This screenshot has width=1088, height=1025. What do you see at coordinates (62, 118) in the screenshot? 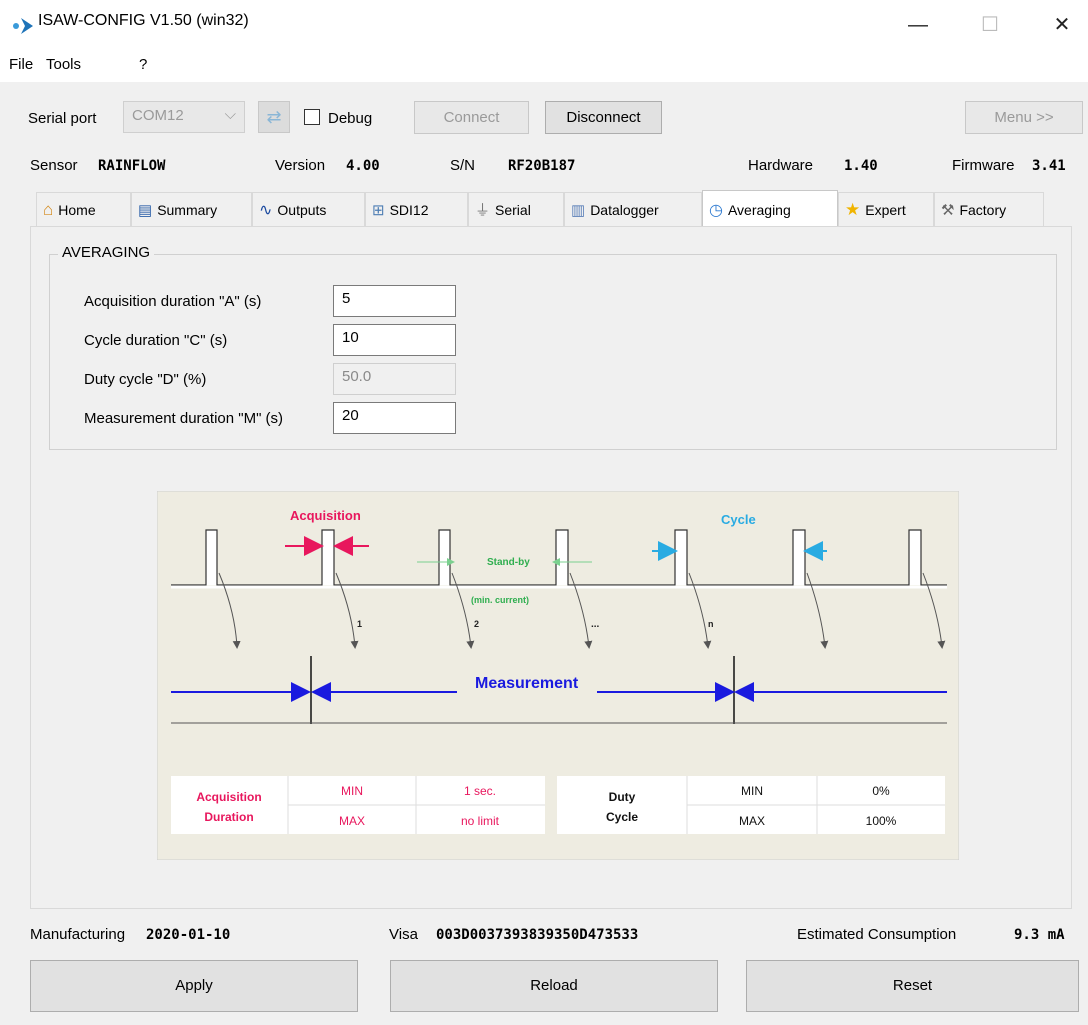
I see `serial-port-label: Serial port` at bounding box center [62, 118].